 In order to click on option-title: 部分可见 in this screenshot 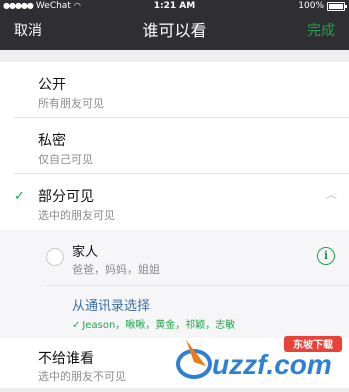, I will do `click(66, 197)`.